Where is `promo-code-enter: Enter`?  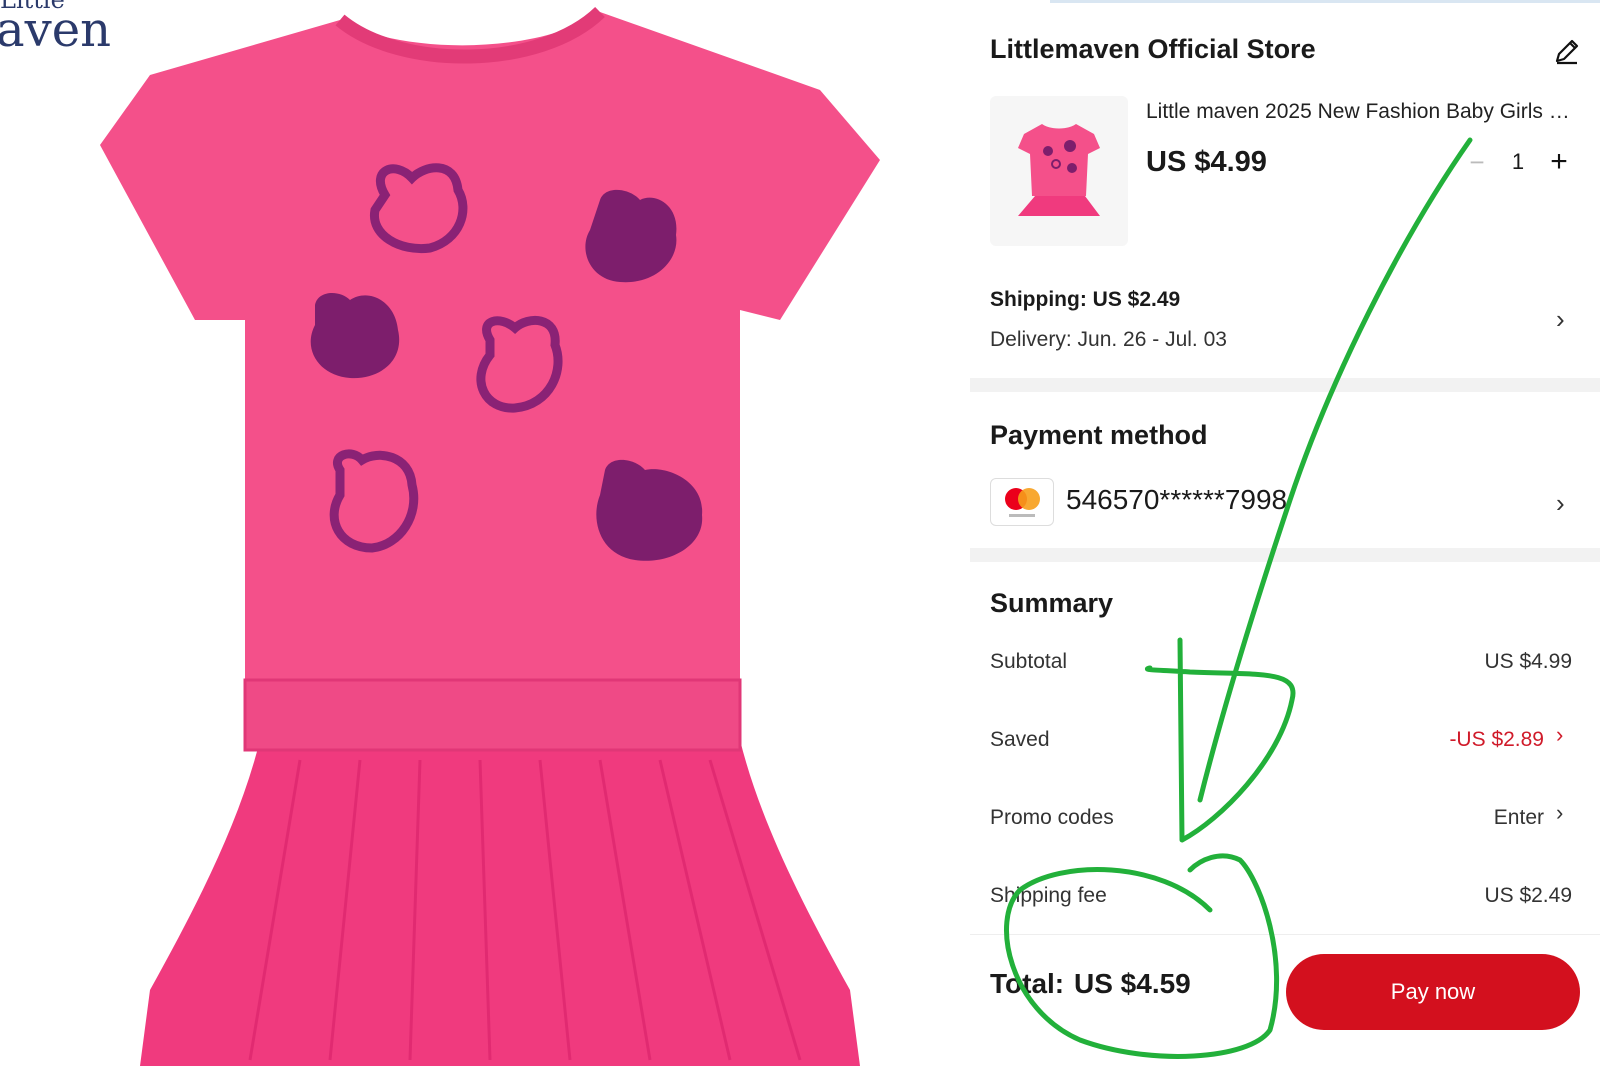 promo-code-enter: Enter is located at coordinates (1519, 818).